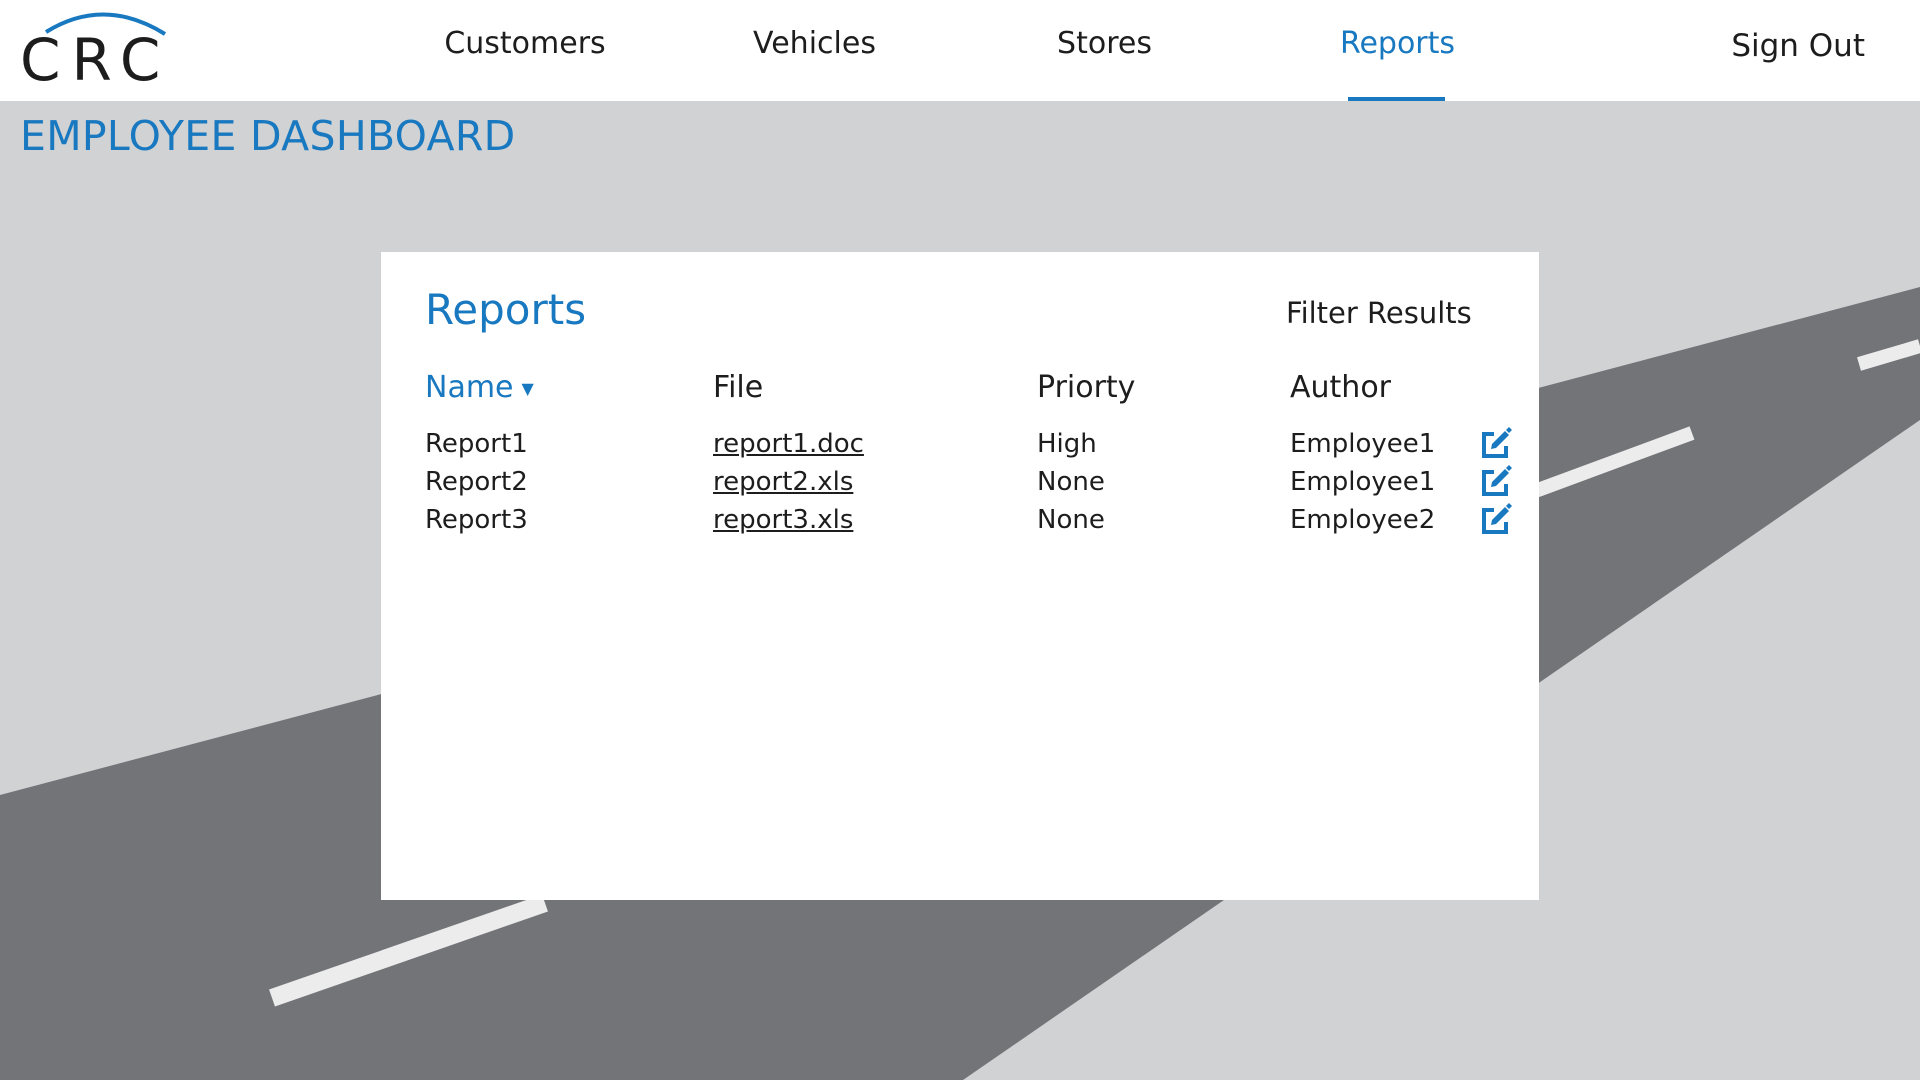 The height and width of the screenshot is (1080, 1920). I want to click on report-name: Report3, so click(476, 520).